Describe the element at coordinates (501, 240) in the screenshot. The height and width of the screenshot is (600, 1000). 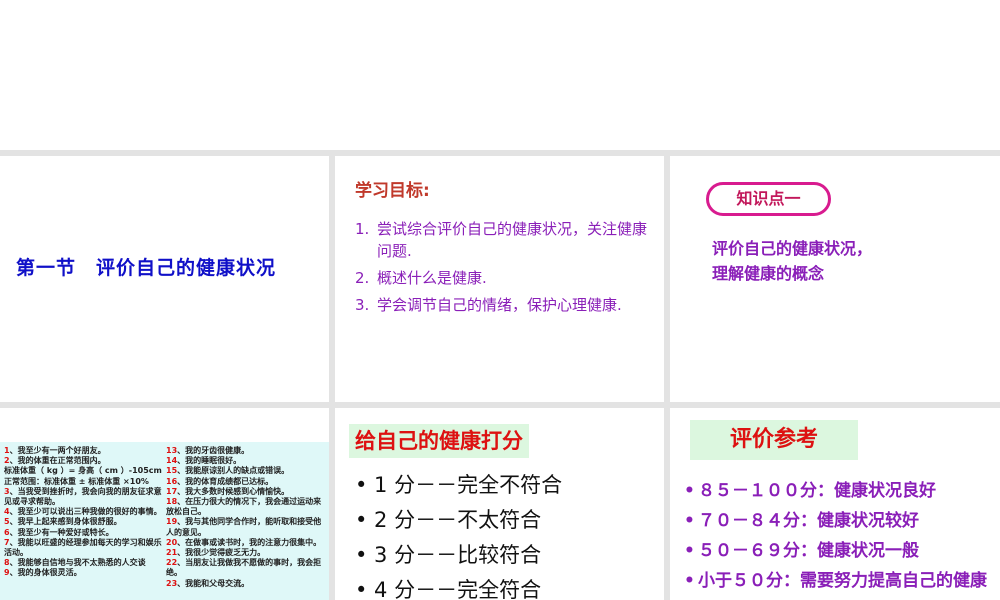
I see `objective-item: 1. 尝试综合评价自己的健康状况，关注健康问题.` at that location.